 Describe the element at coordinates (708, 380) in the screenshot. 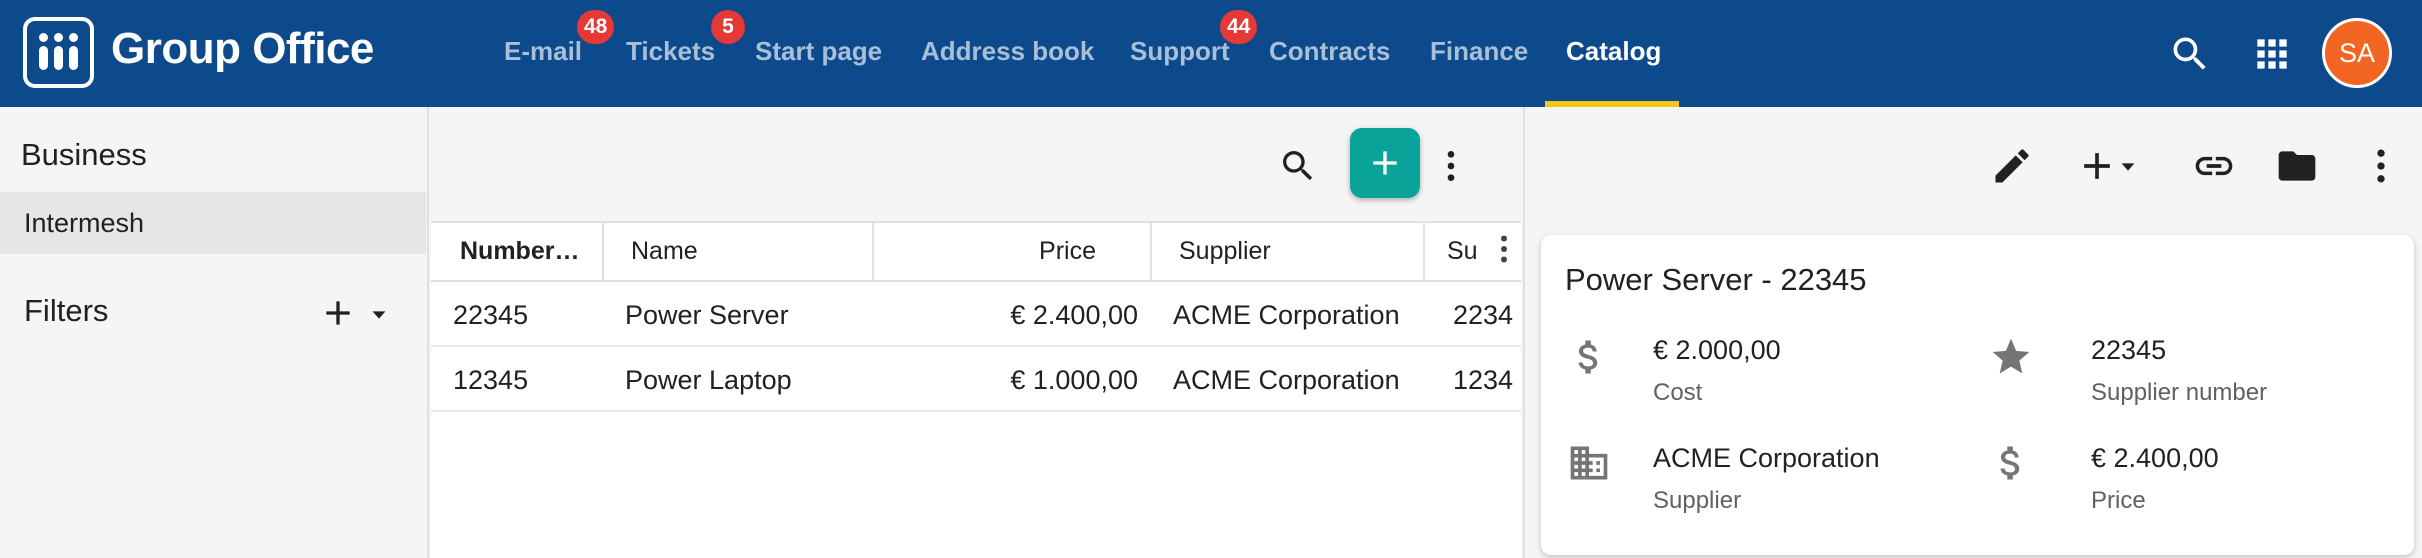

I see `cell-name: Power Laptop` at that location.